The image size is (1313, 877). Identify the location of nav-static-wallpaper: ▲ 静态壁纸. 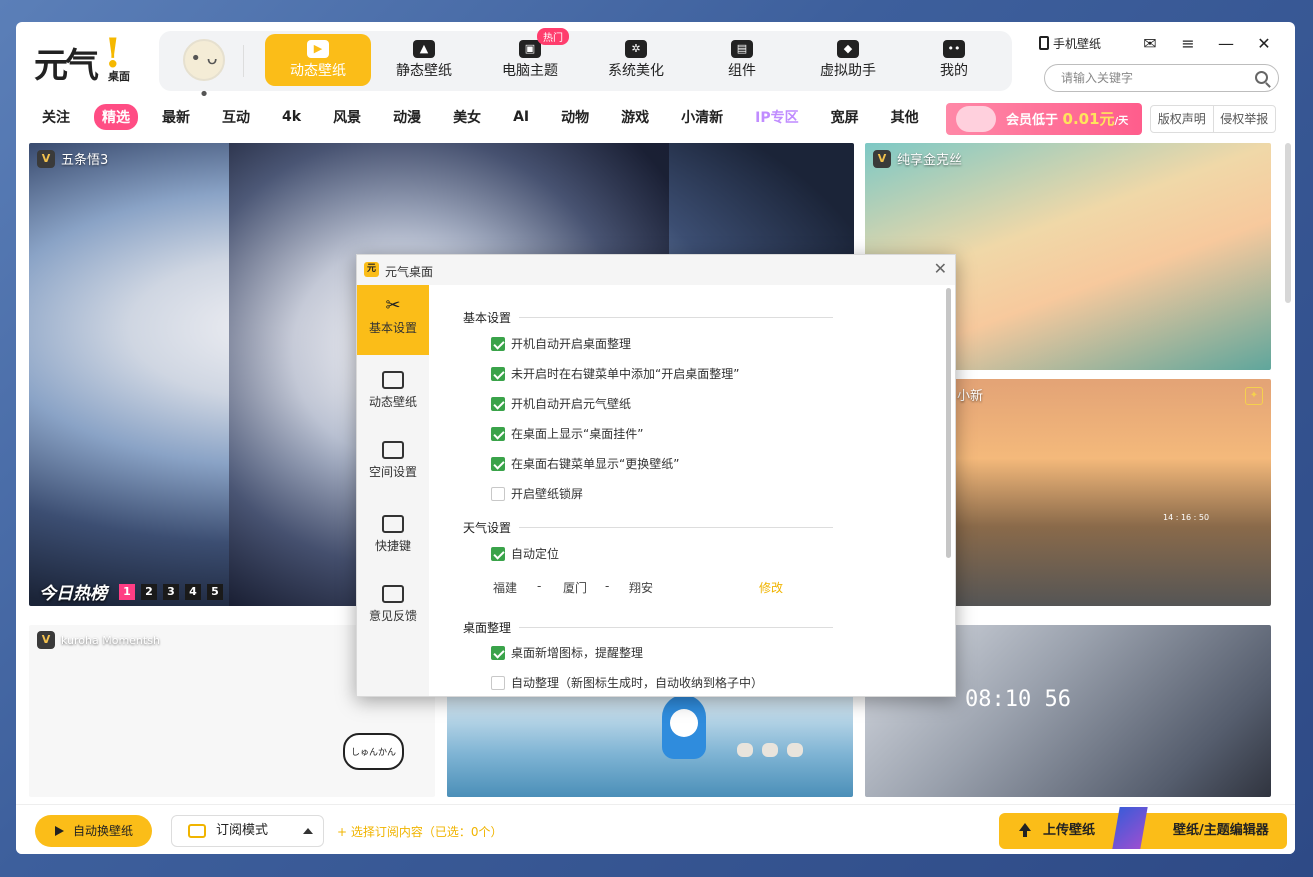
(424, 60).